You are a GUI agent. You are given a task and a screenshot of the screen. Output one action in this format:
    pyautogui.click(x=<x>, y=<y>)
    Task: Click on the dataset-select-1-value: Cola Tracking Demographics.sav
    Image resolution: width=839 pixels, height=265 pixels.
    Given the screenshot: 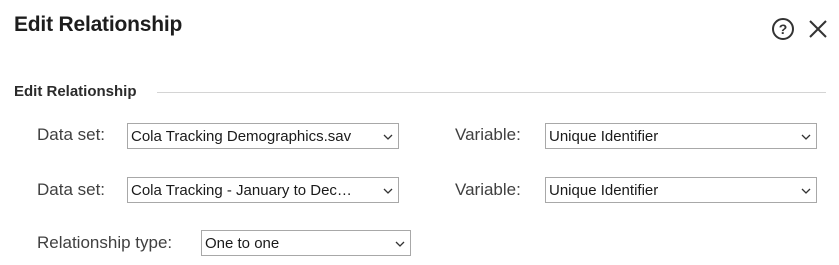 What is the action you would take?
    pyautogui.click(x=241, y=136)
    